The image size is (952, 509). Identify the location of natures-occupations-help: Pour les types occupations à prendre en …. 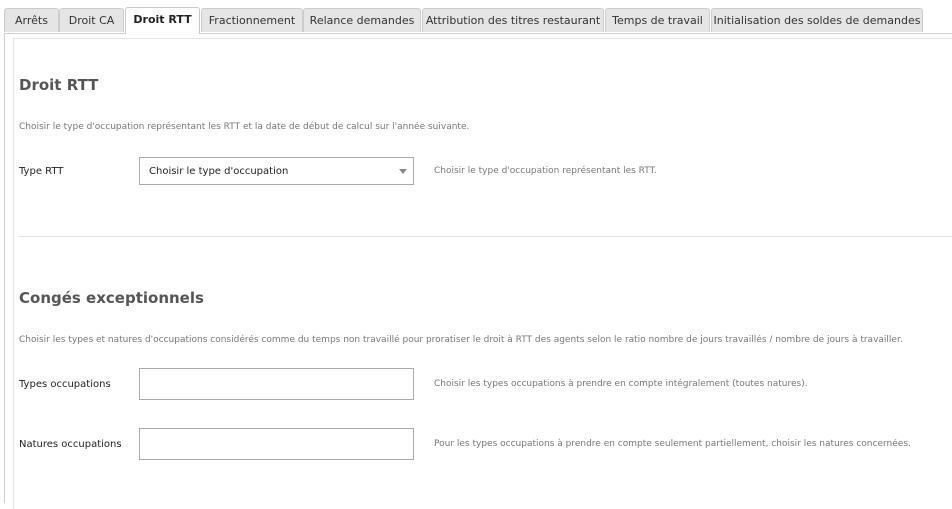
(672, 444).